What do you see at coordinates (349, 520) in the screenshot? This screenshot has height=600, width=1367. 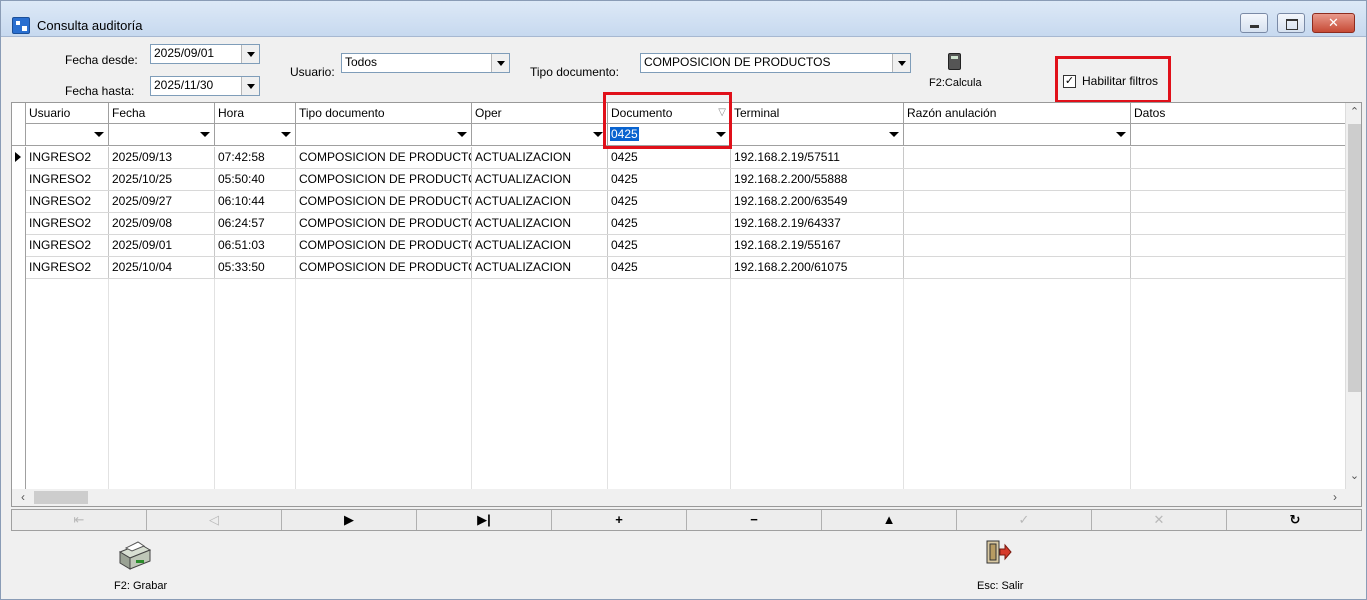 I see `nav-next-button: ▶` at bounding box center [349, 520].